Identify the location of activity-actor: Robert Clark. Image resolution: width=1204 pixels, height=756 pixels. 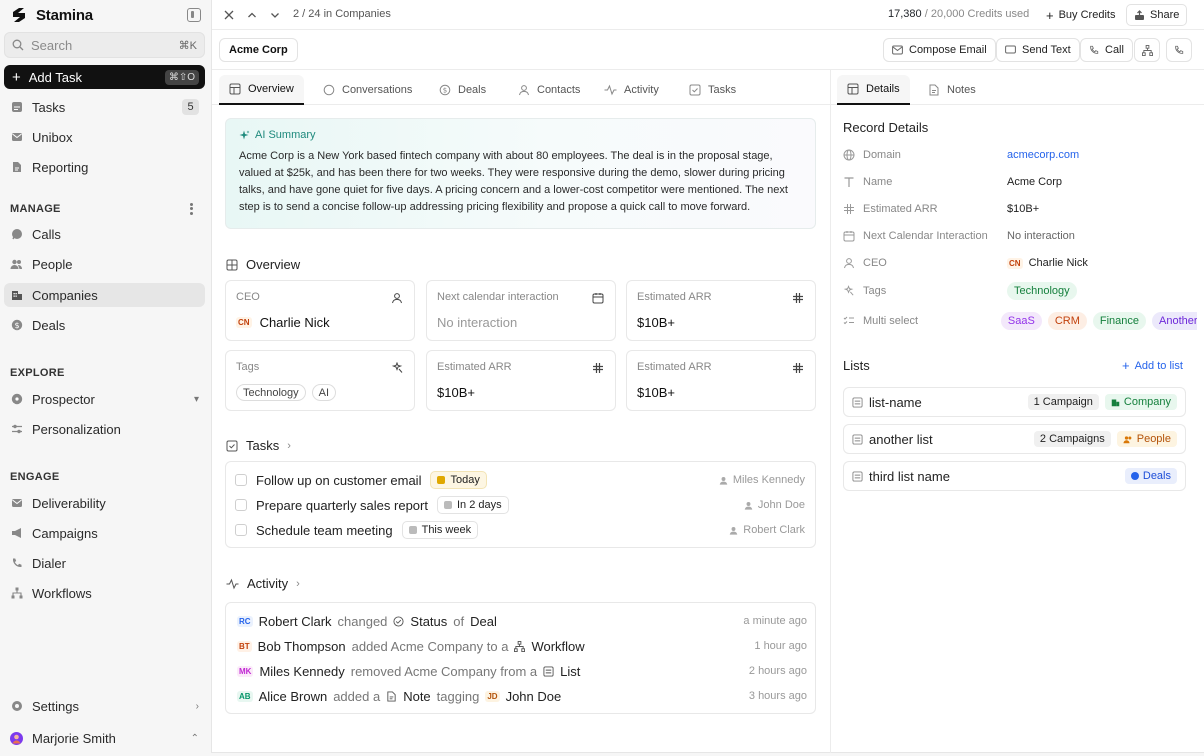
(295, 621).